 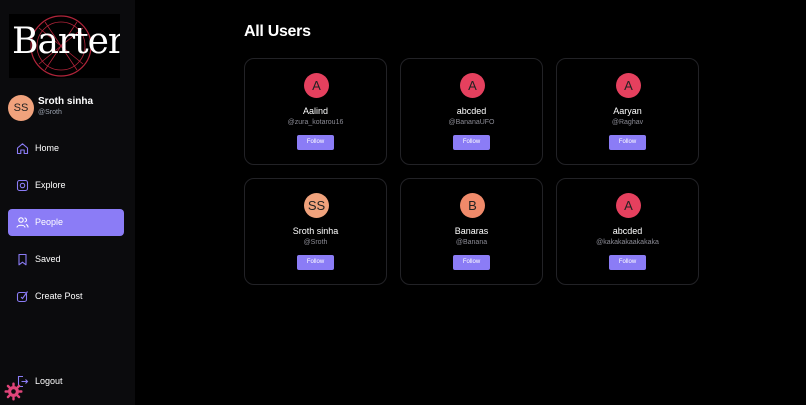 What do you see at coordinates (627, 122) in the screenshot?
I see `user-handle: @Raghav` at bounding box center [627, 122].